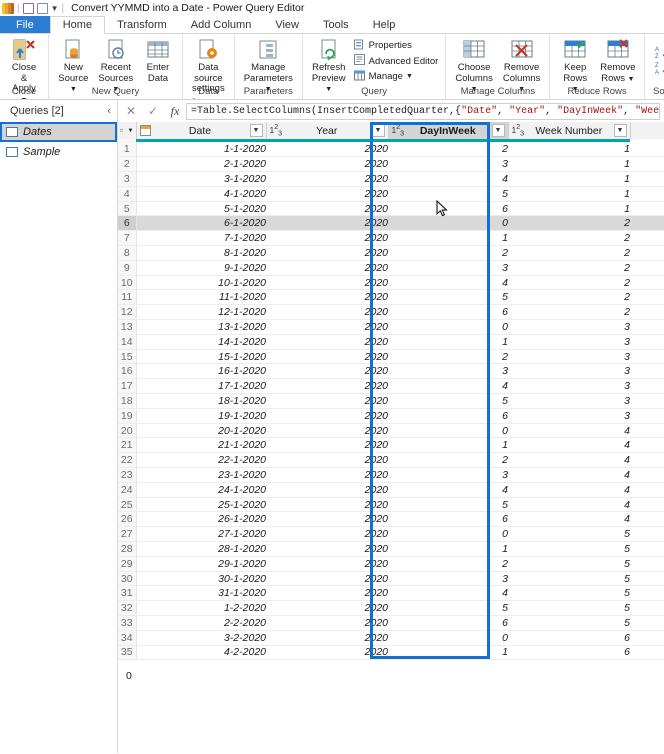 The width and height of the screenshot is (664, 754). Describe the element at coordinates (201, 460) in the screenshot. I see `cell-date: 22-1-2020` at that location.